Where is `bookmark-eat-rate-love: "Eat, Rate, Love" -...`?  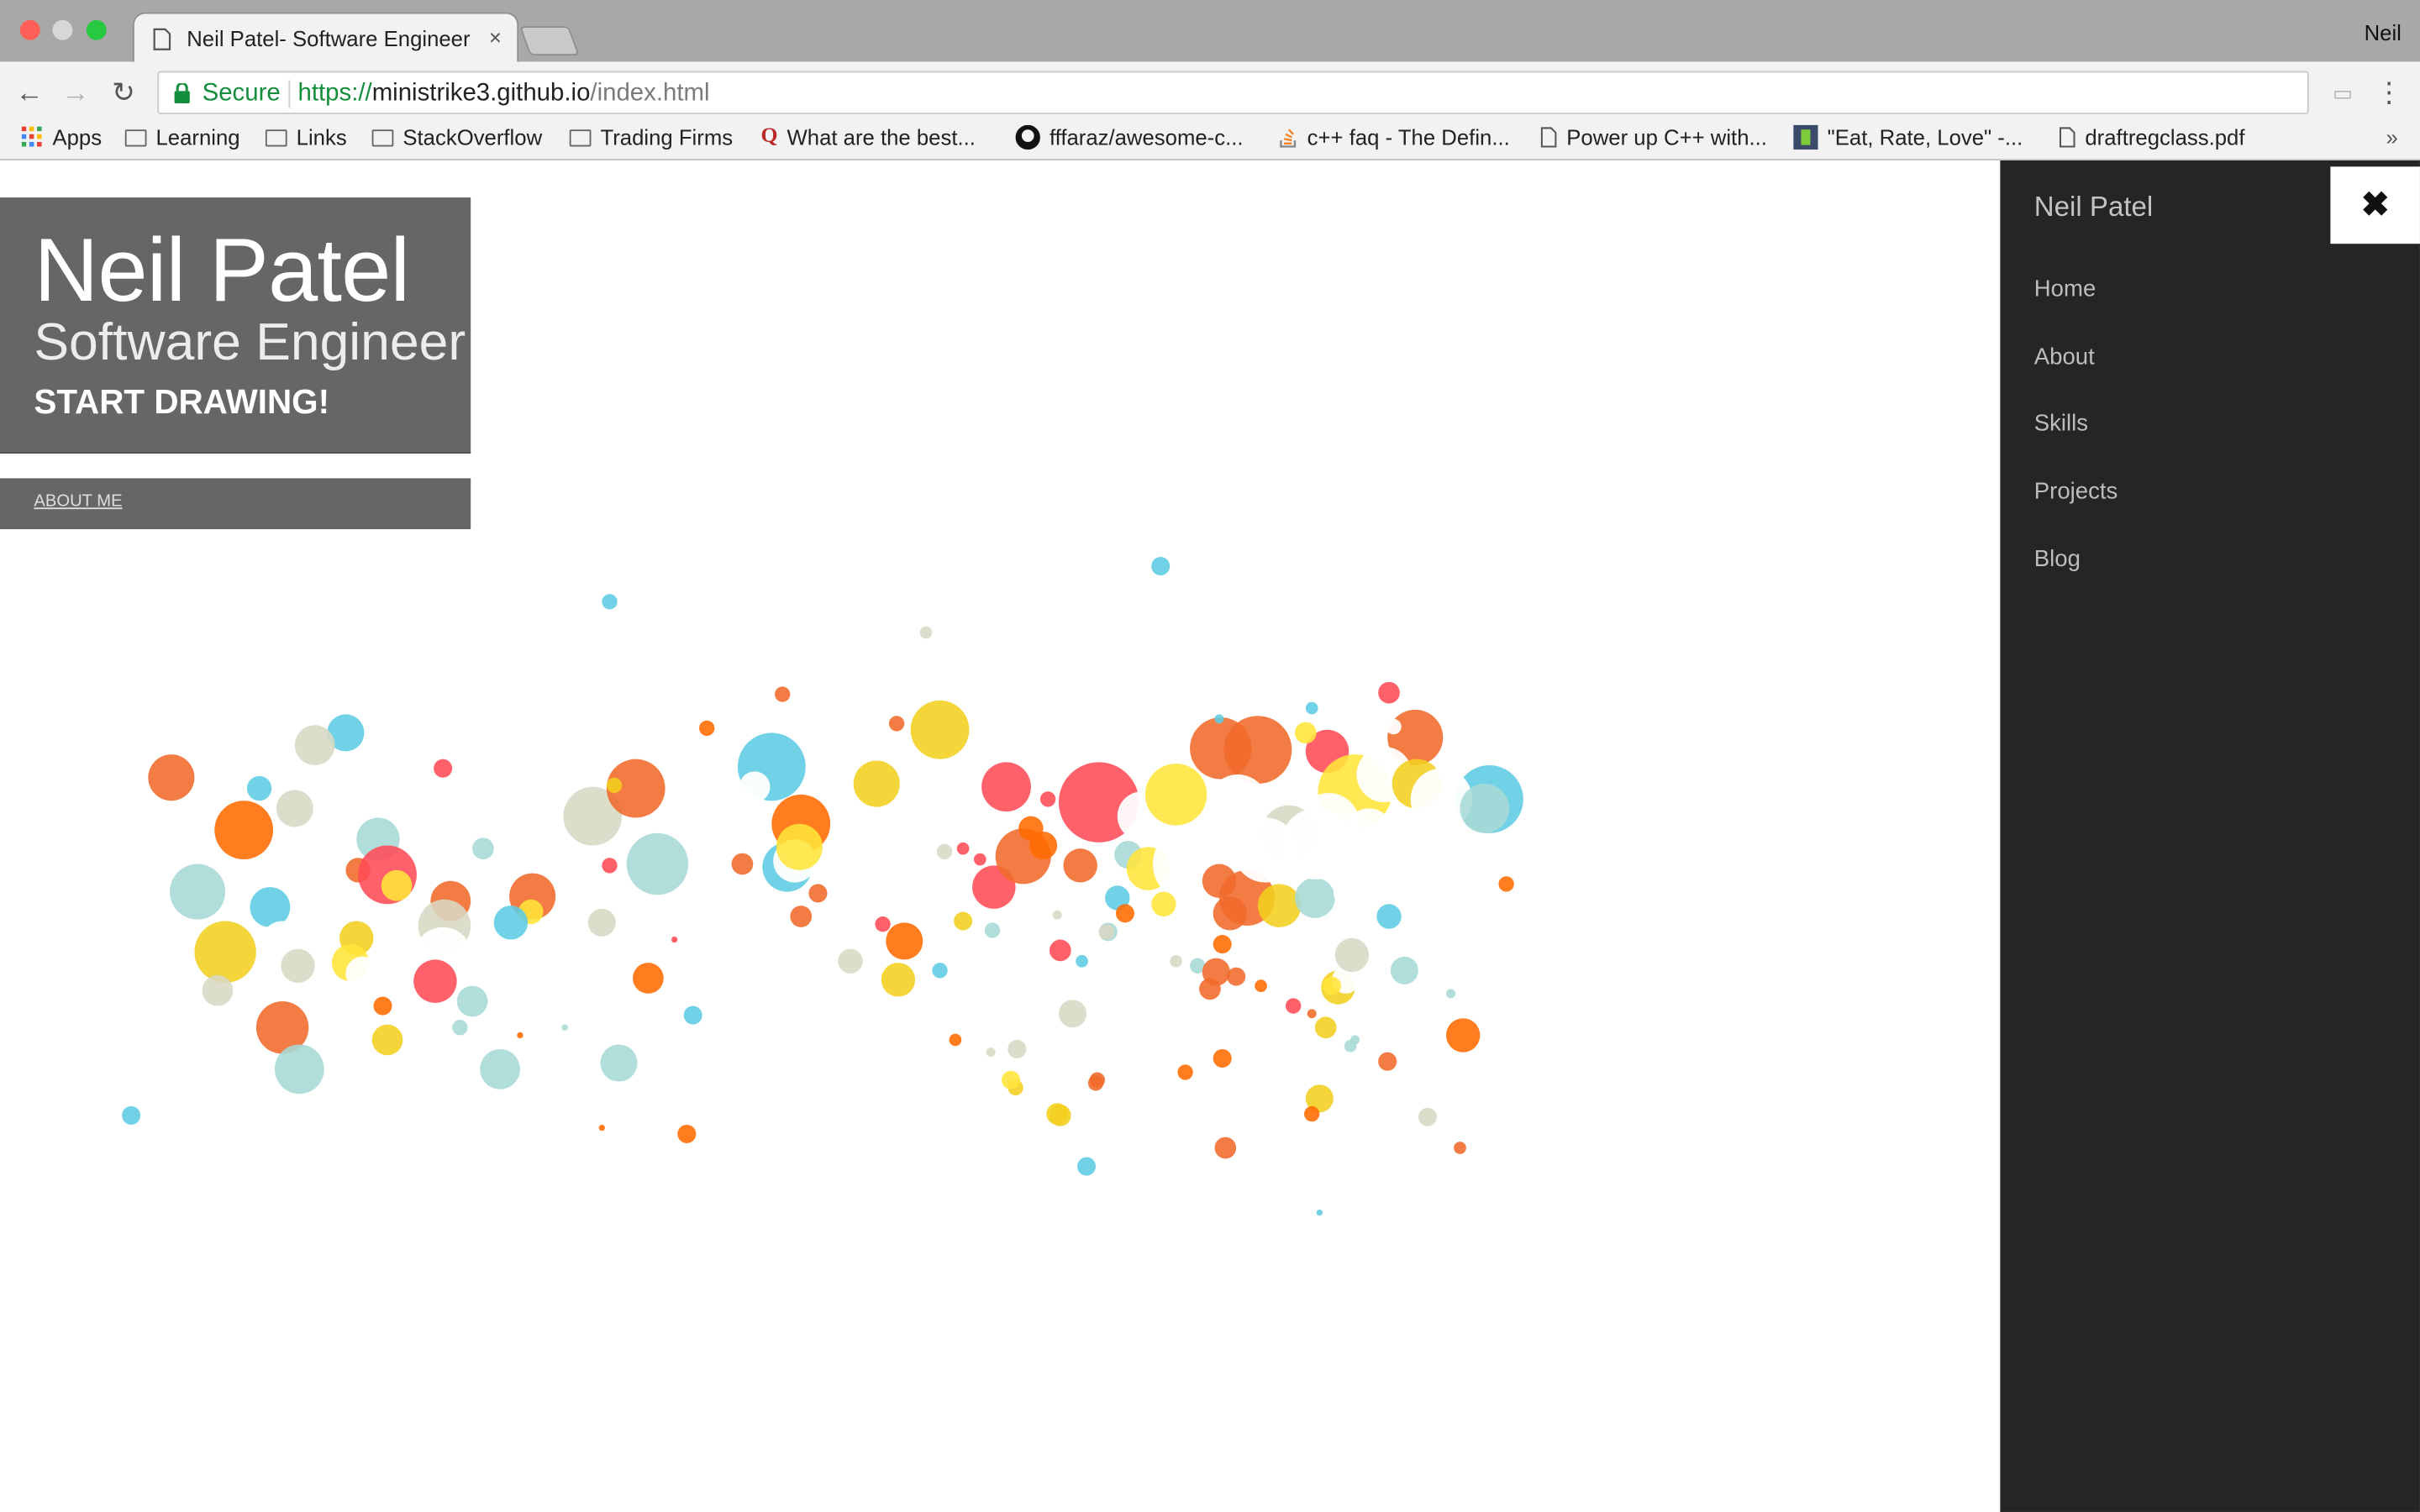
bookmark-eat-rate-love: "Eat, Rate, Love" -... is located at coordinates (1908, 137).